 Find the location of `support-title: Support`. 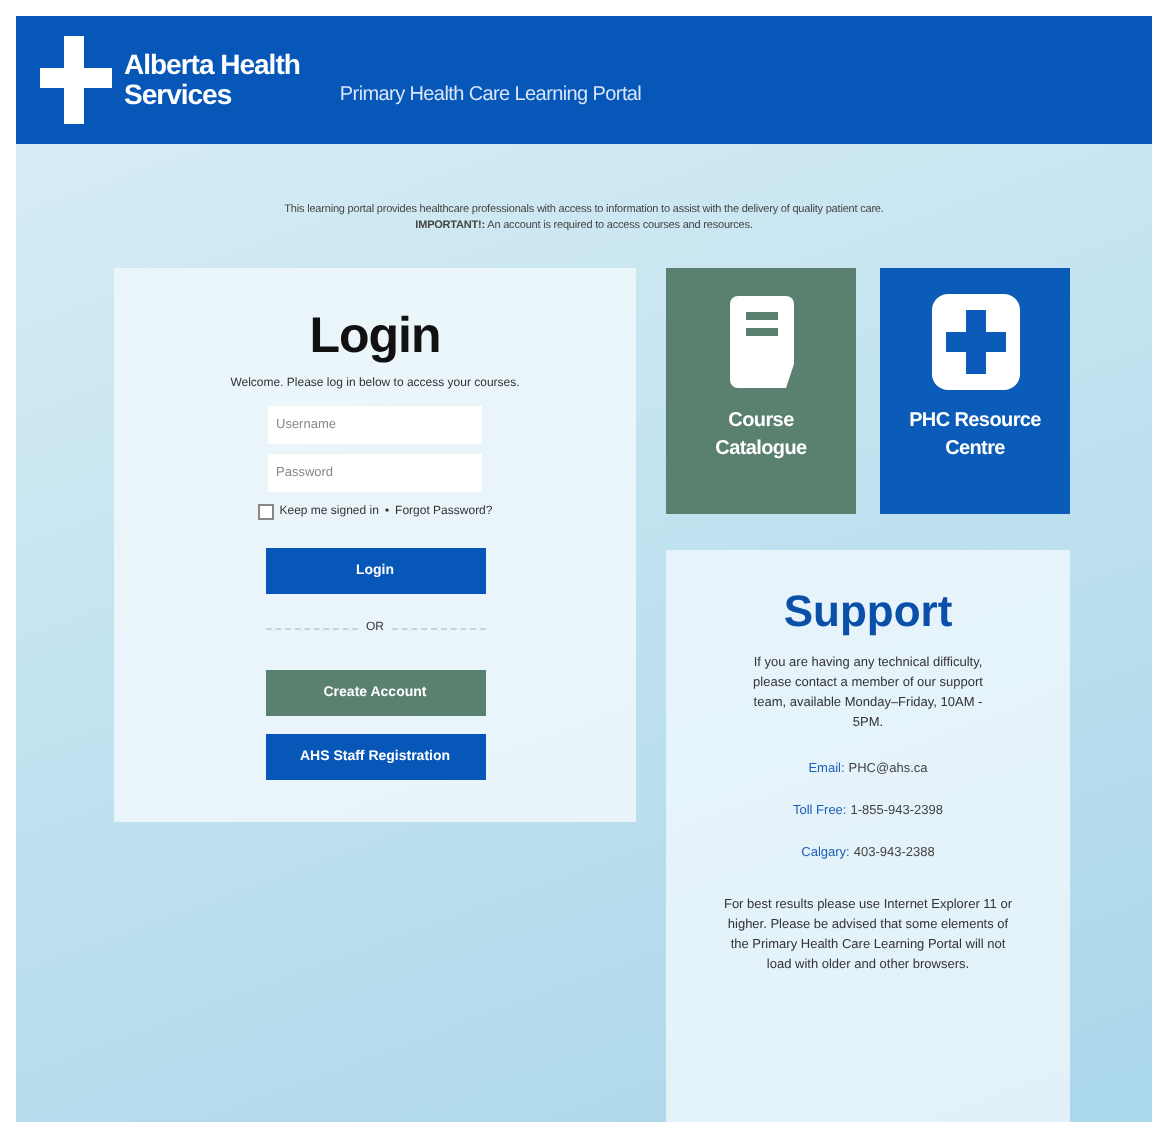

support-title: Support is located at coordinates (868, 612).